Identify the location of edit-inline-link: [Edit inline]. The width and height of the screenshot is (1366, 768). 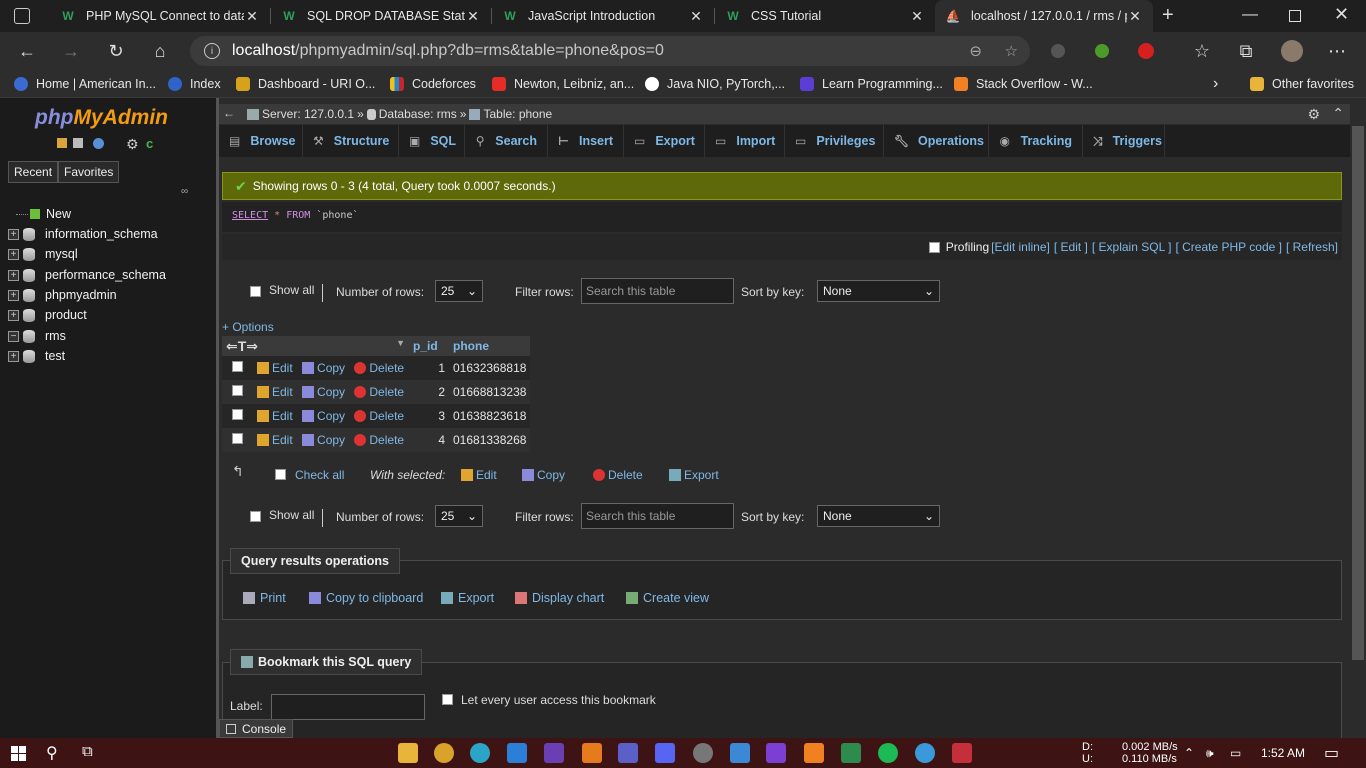
(1020, 247).